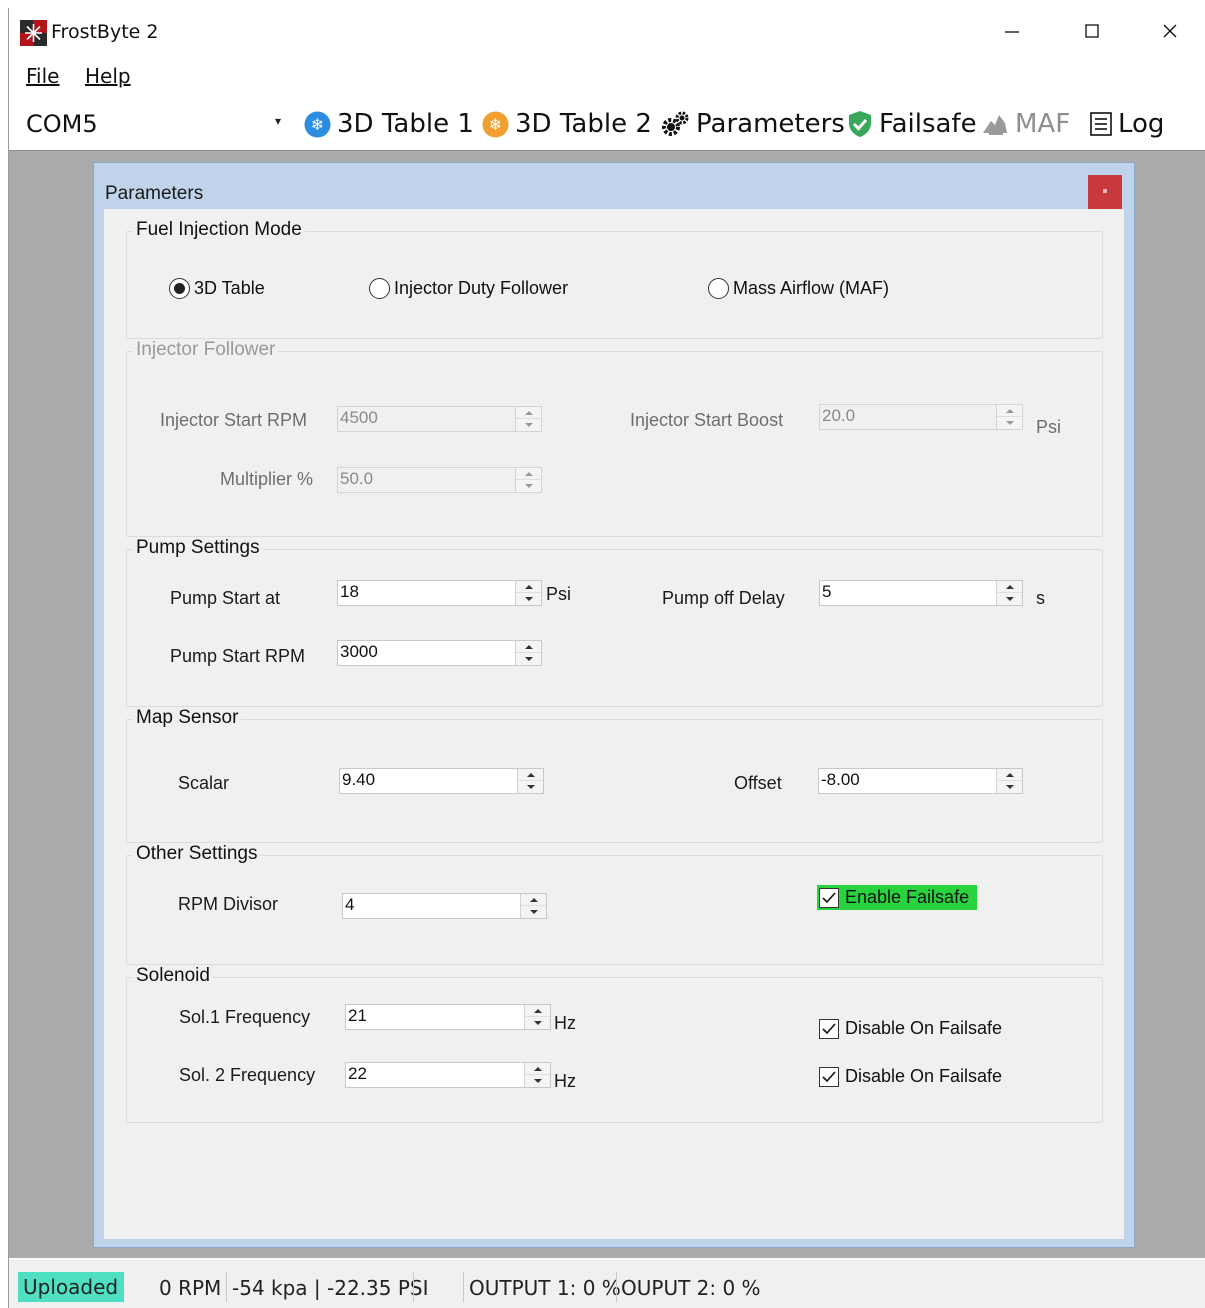 This screenshot has height=1308, width=1205. Describe the element at coordinates (217, 288) in the screenshot. I see `radio-3d-table: 3D Table` at that location.